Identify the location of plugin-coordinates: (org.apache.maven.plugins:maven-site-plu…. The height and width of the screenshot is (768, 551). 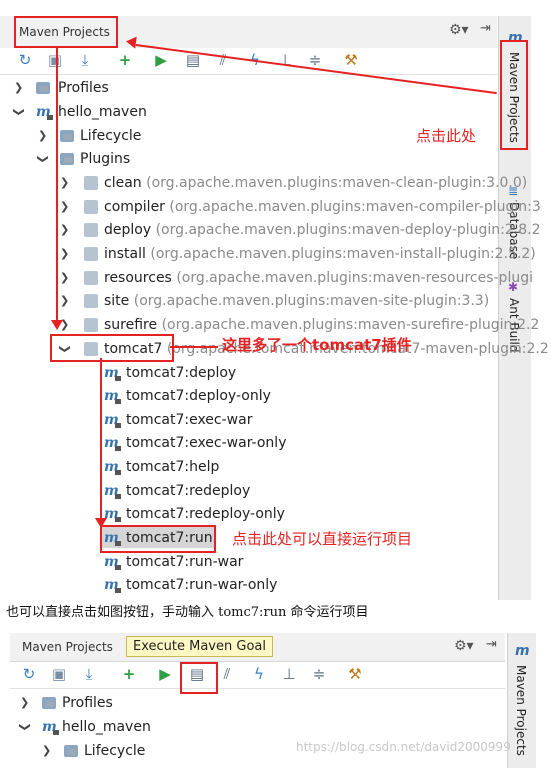
(311, 301).